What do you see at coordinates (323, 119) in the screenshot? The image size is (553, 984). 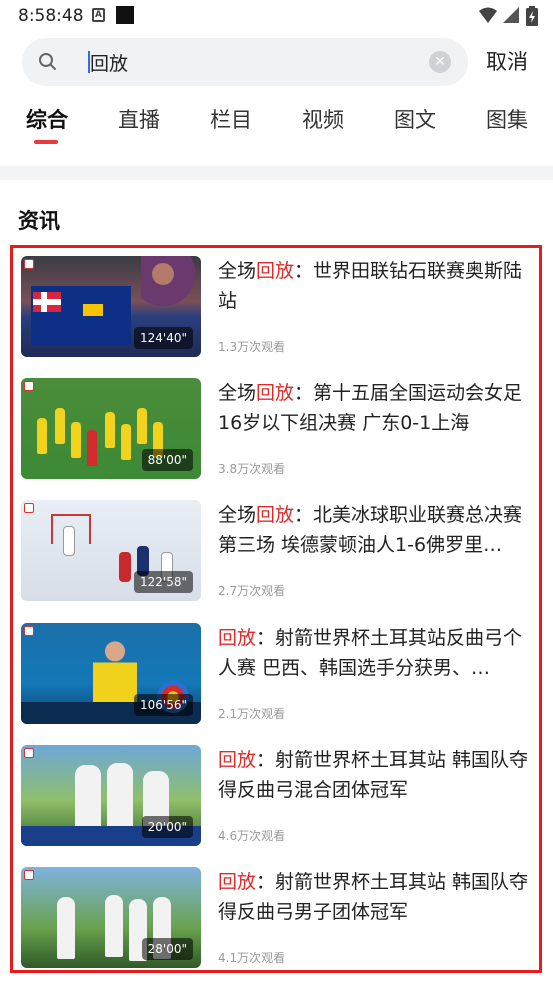 I see `tab-video: 视频` at bounding box center [323, 119].